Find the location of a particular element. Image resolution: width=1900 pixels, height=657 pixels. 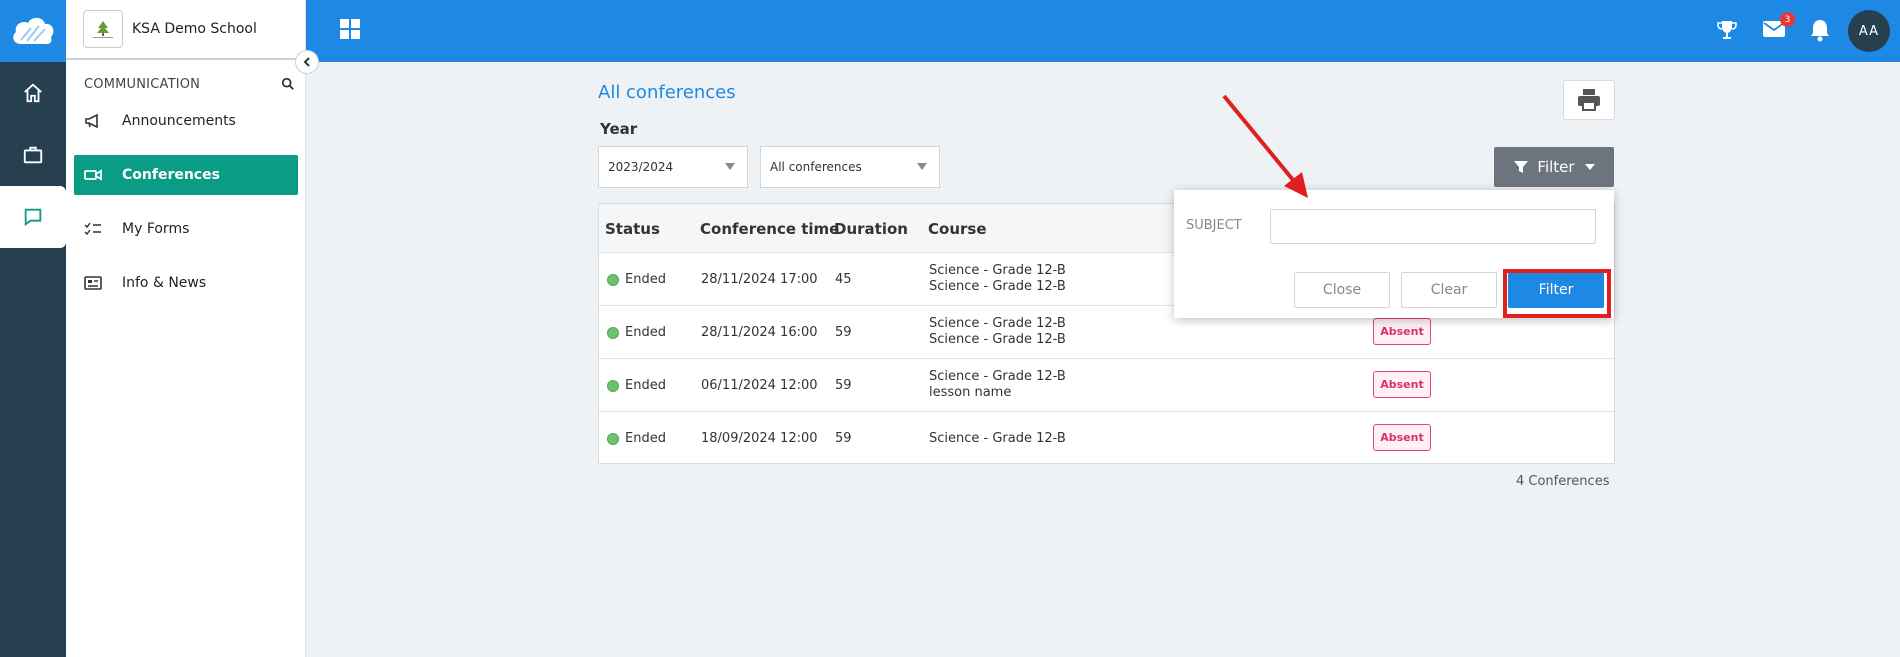

top-bar: 3 AA is located at coordinates (1103, 31).